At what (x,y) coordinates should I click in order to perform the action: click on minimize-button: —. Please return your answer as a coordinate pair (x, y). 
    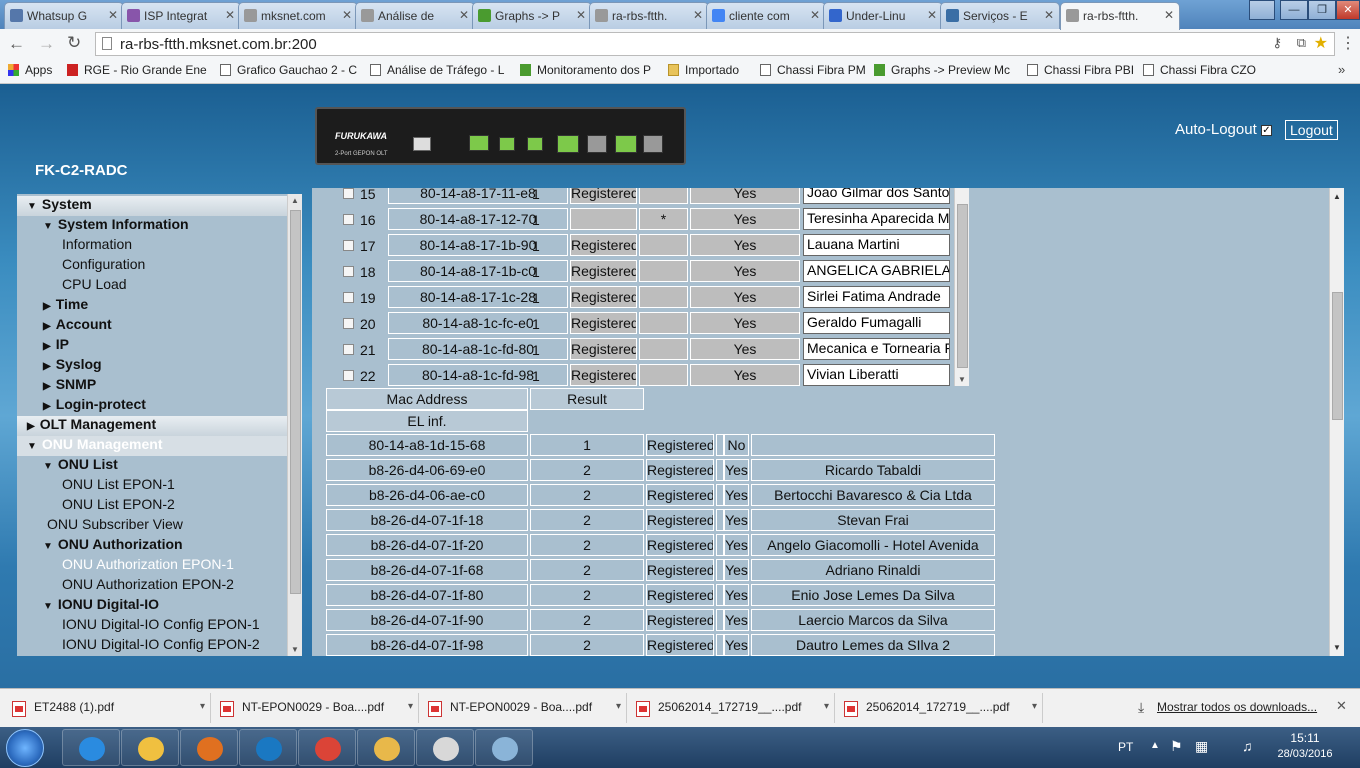
    Looking at the image, I should click on (1294, 10).